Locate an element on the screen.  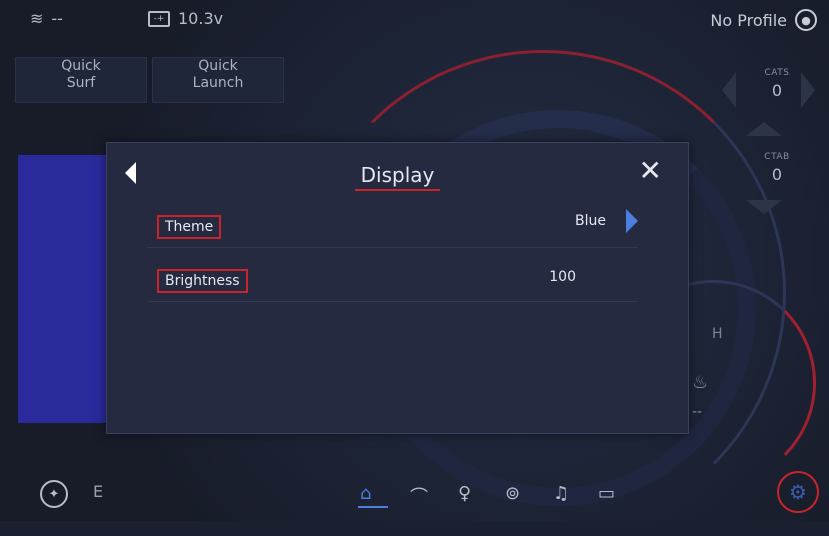
left-color-panel is located at coordinates (65, 289).